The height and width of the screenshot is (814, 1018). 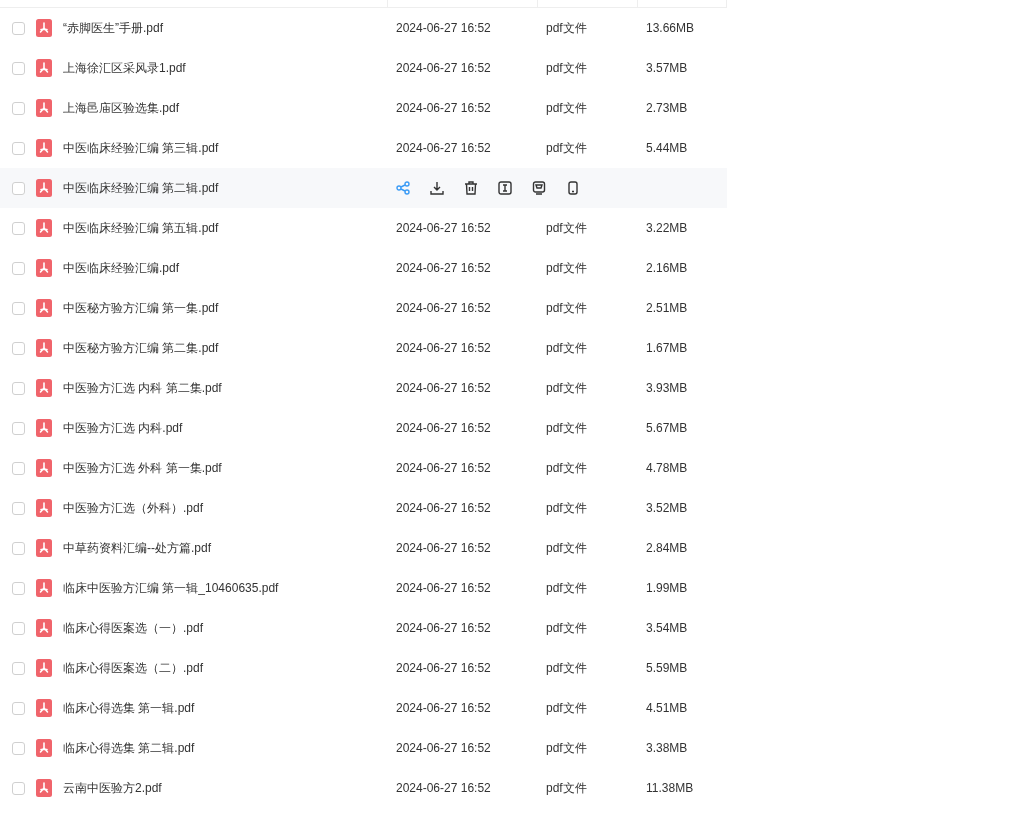 I want to click on file-name: 临床中医验方汇编 第一辑_10460635.pdf, so click(x=225, y=588).